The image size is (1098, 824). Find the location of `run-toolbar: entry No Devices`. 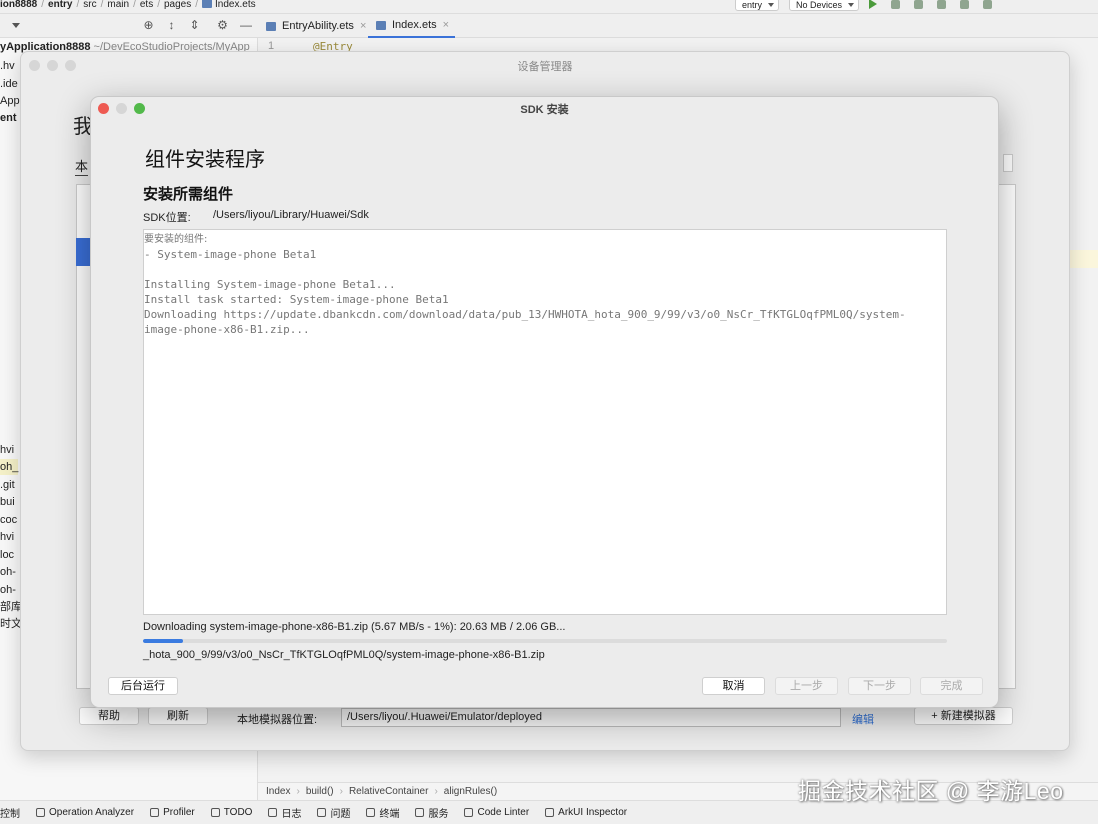

run-toolbar: entry No Devices is located at coordinates (870, 5).